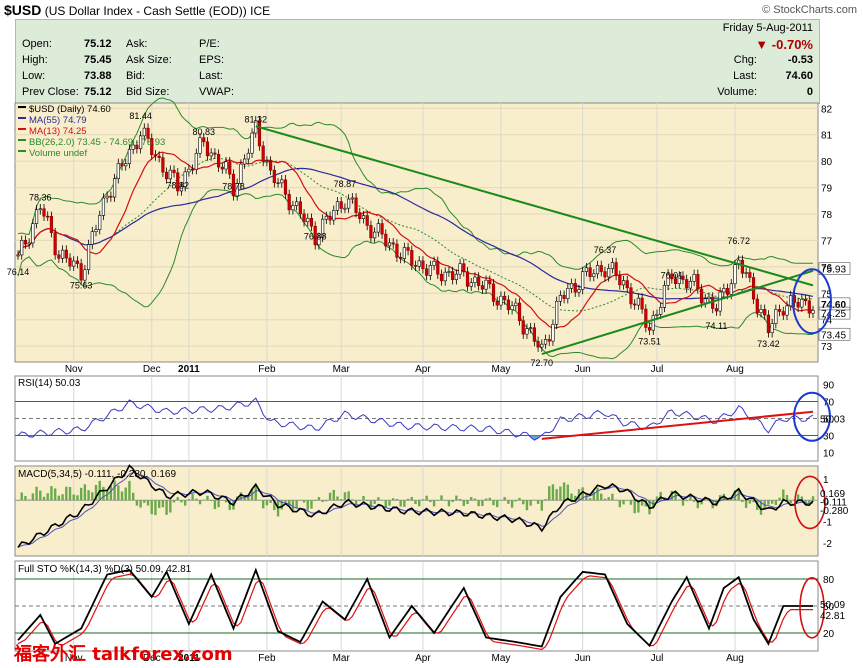  What do you see at coordinates (203, 132) in the screenshot?
I see `price-annotation: 80.83` at bounding box center [203, 132].